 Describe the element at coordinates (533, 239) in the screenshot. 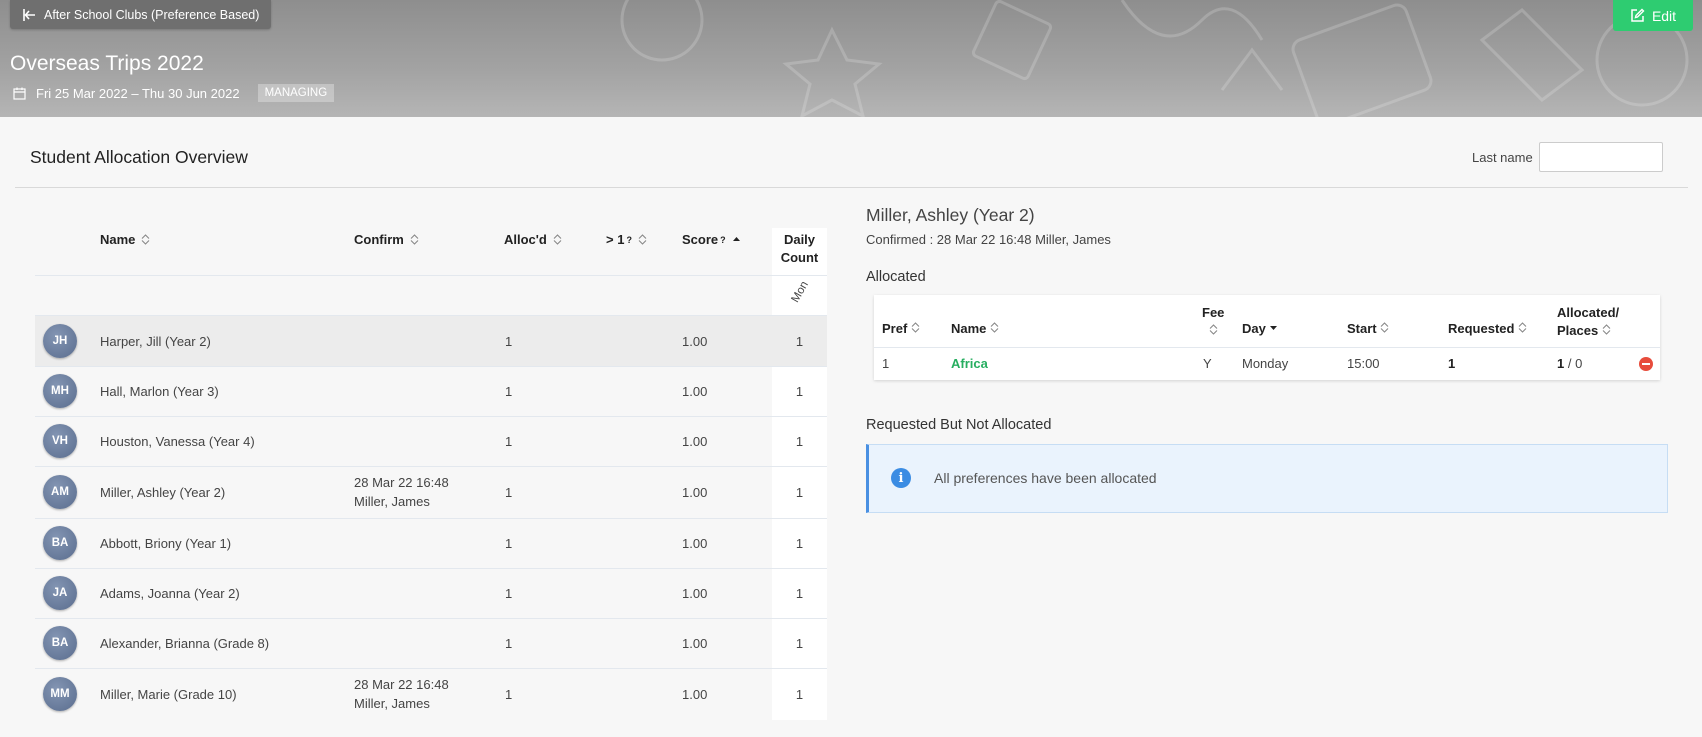

I see `allocd-column-header: Alloc'd` at that location.